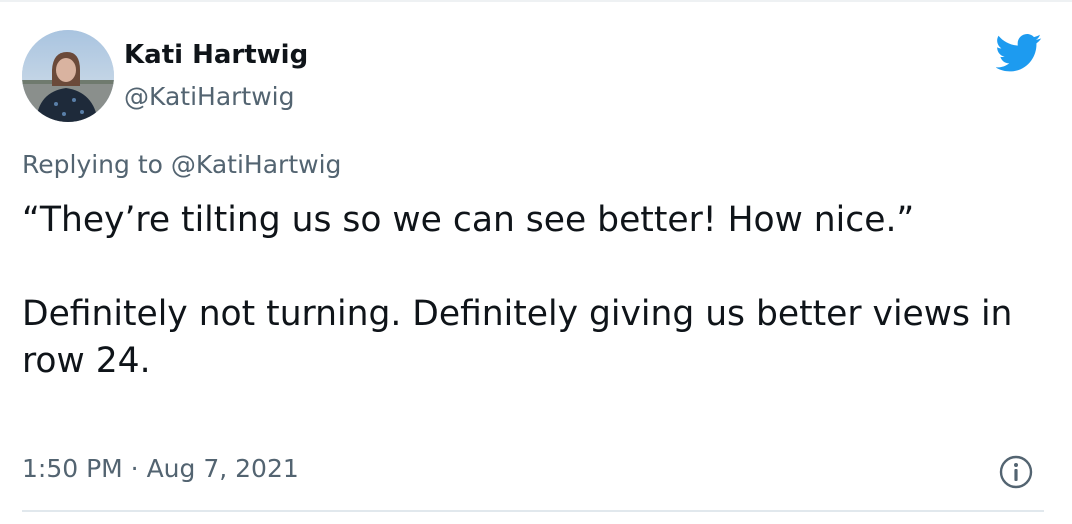  I want to click on replying-to-line: Replying to @KatiHartwig, so click(181, 164).